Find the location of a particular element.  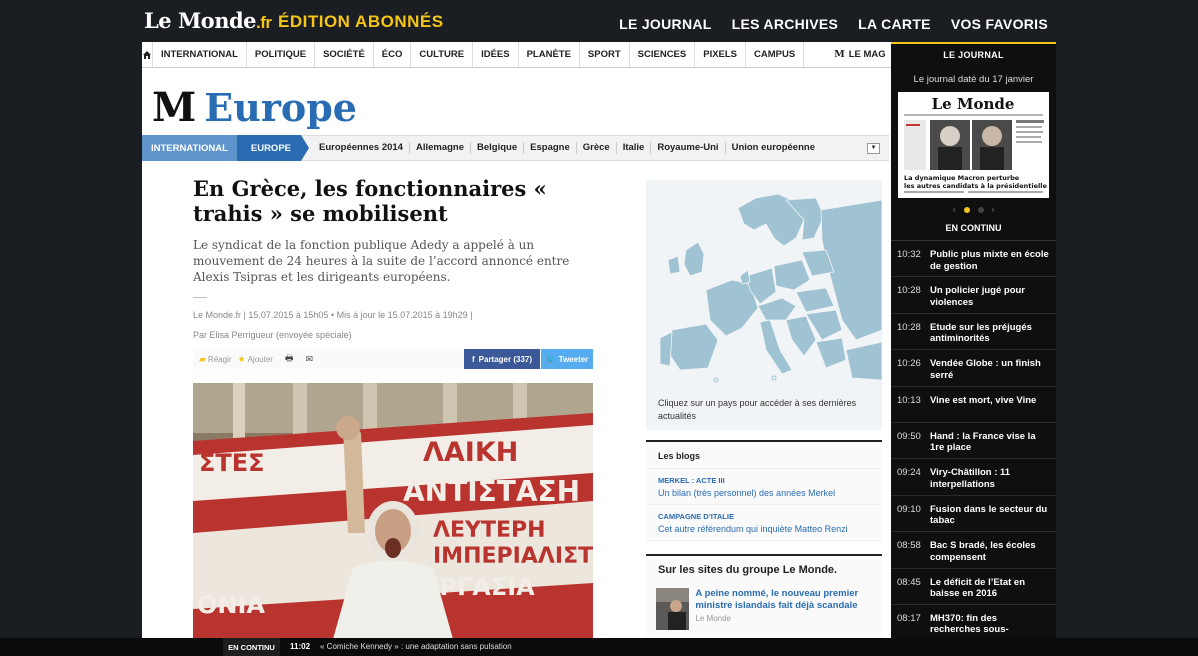

nav-la-carte: LA CARTE is located at coordinates (894, 24).